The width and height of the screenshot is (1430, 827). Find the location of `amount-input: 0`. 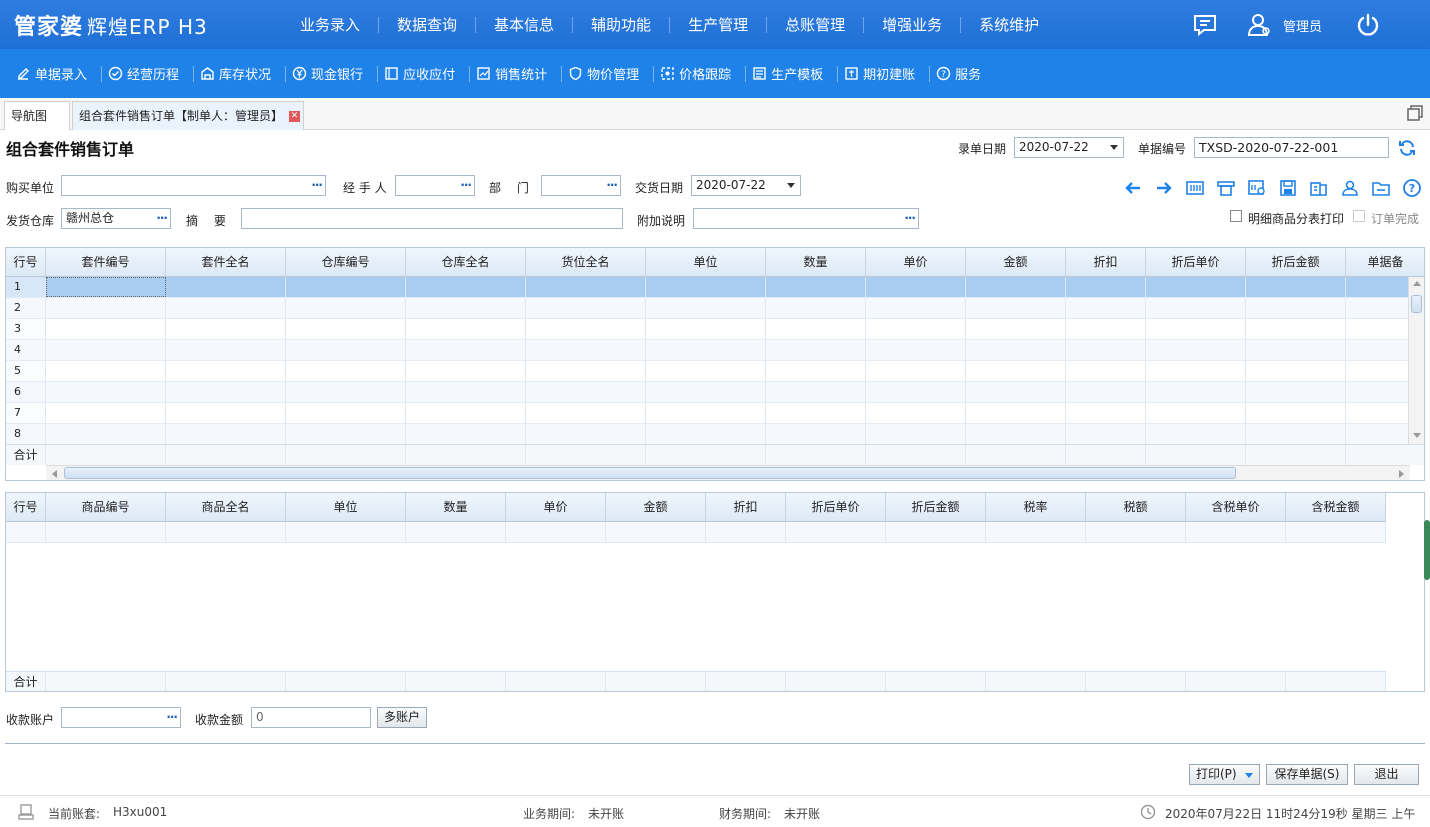

amount-input: 0 is located at coordinates (311, 717).